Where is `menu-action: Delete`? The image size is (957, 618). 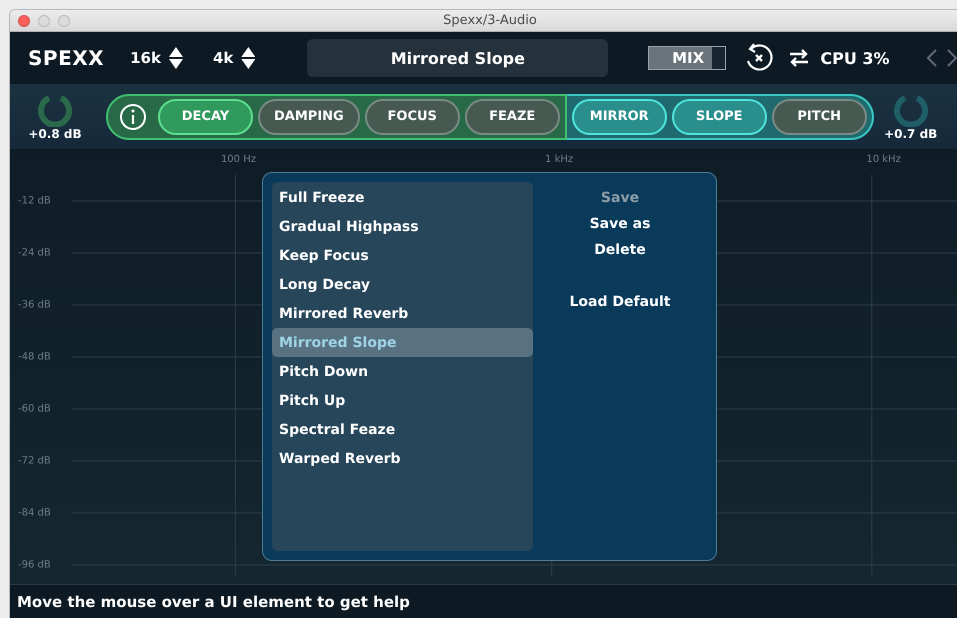 menu-action: Delete is located at coordinates (620, 250).